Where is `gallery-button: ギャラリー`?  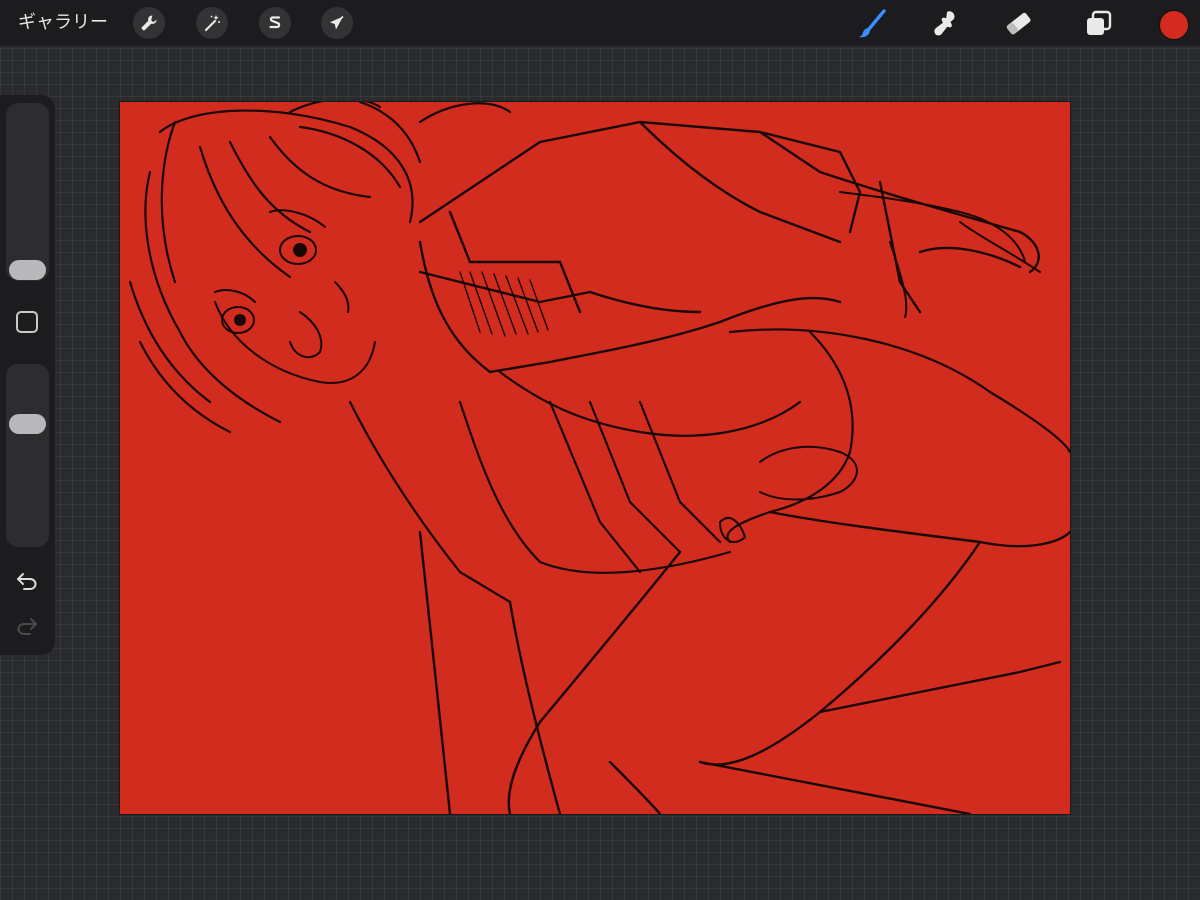 gallery-button: ギャラリー is located at coordinates (63, 23).